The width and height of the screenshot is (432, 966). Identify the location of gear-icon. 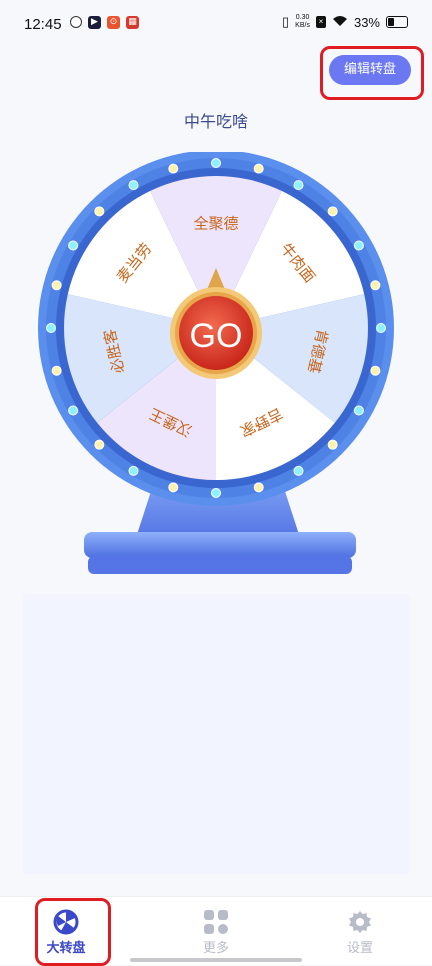
(360, 922).